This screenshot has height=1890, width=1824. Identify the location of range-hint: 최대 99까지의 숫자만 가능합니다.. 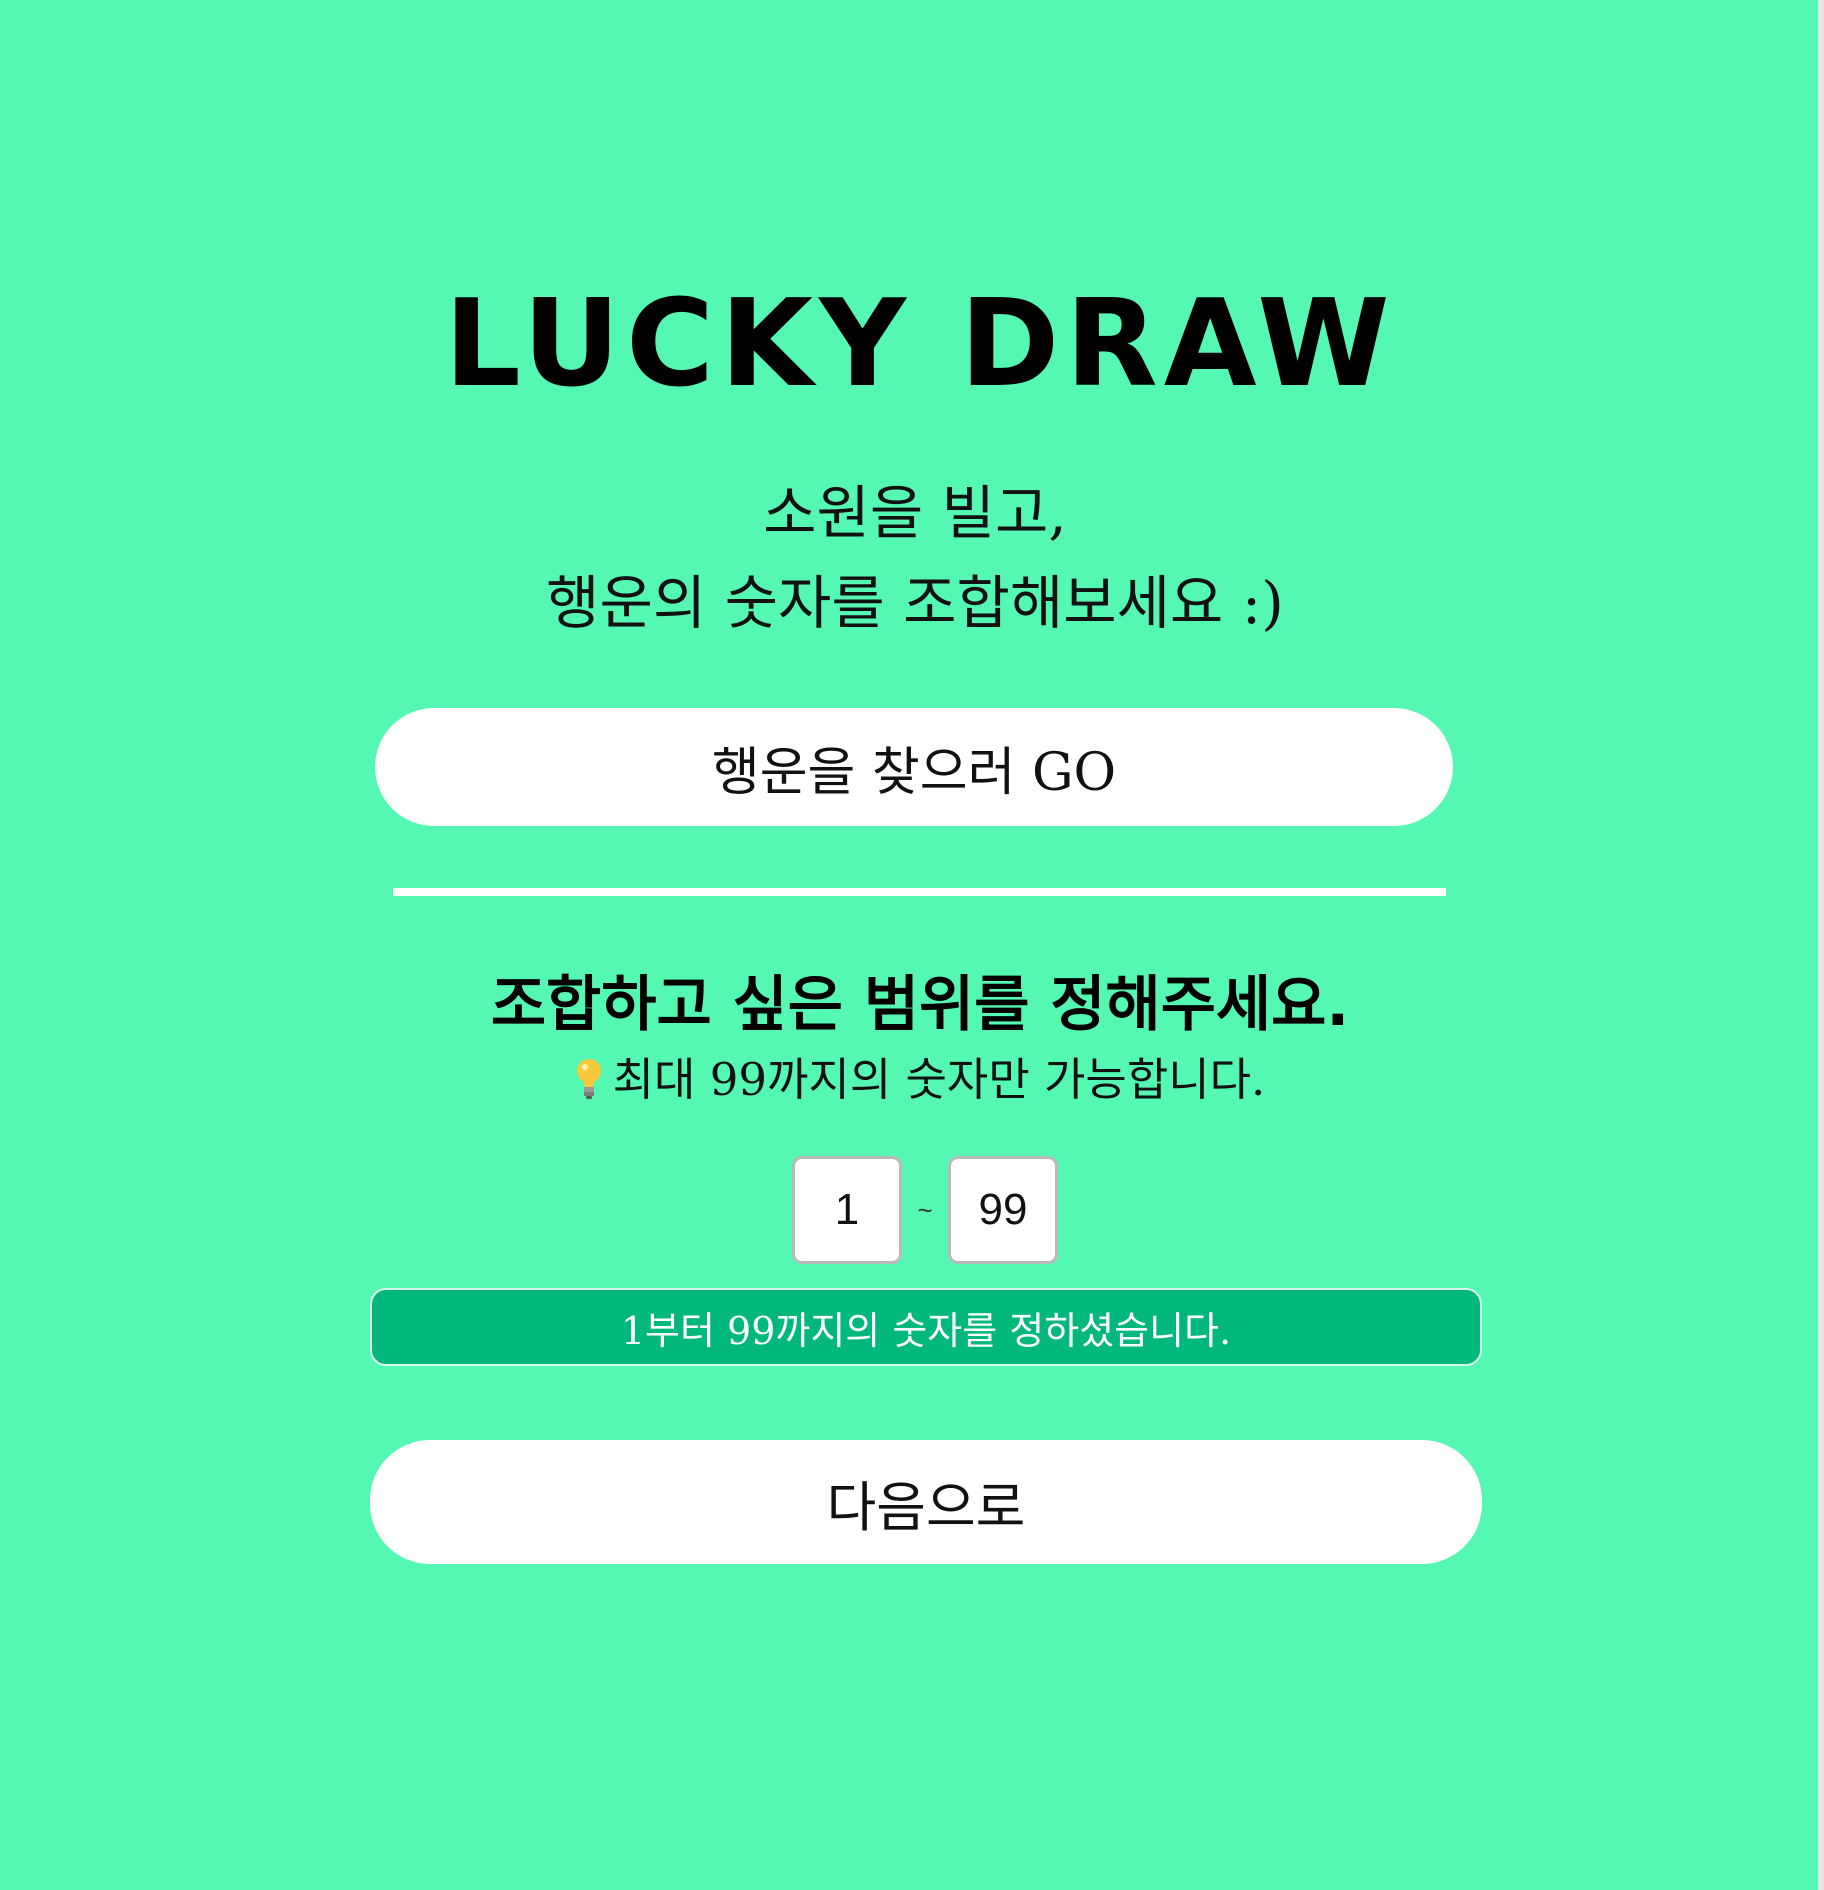
(912, 1080).